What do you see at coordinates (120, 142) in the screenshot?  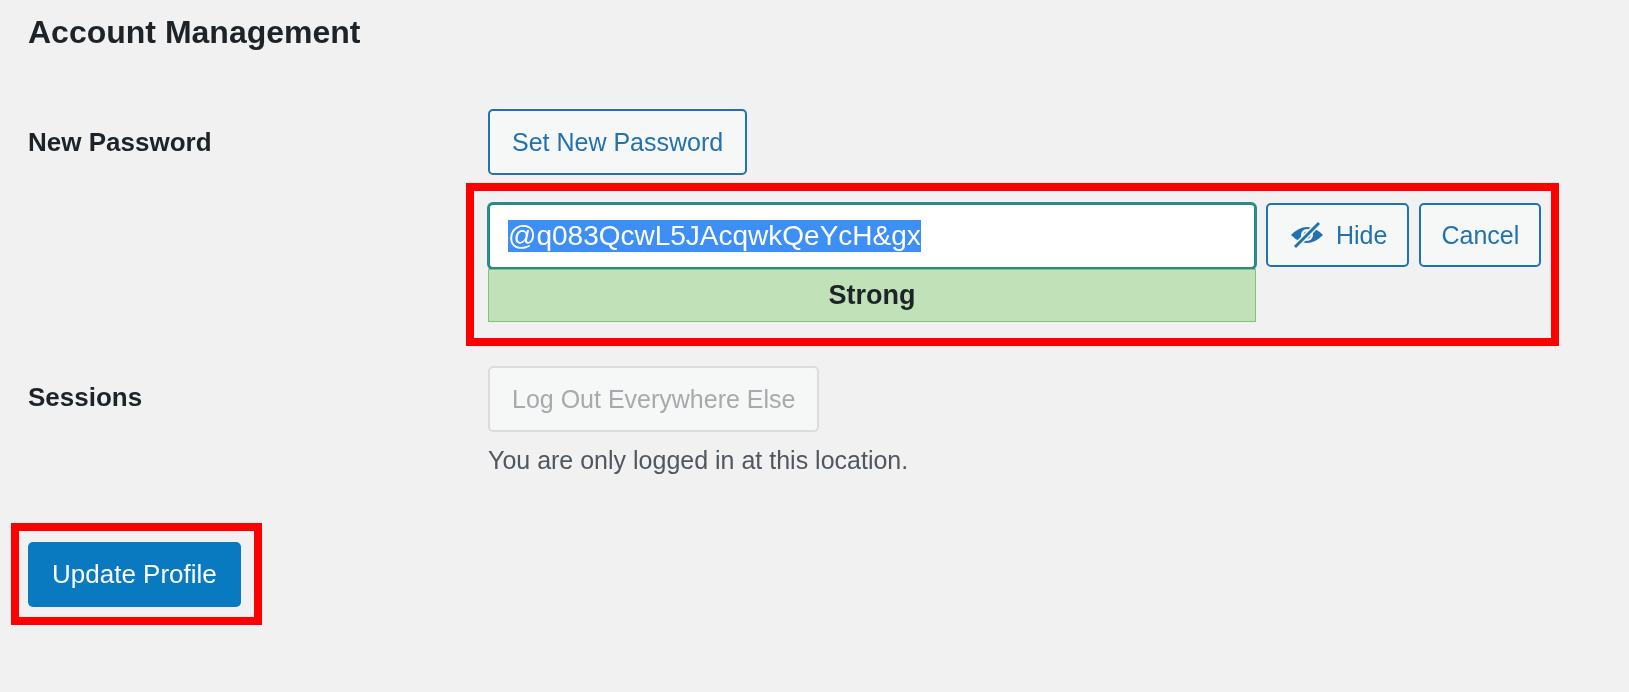 I see `field-label: New Password` at bounding box center [120, 142].